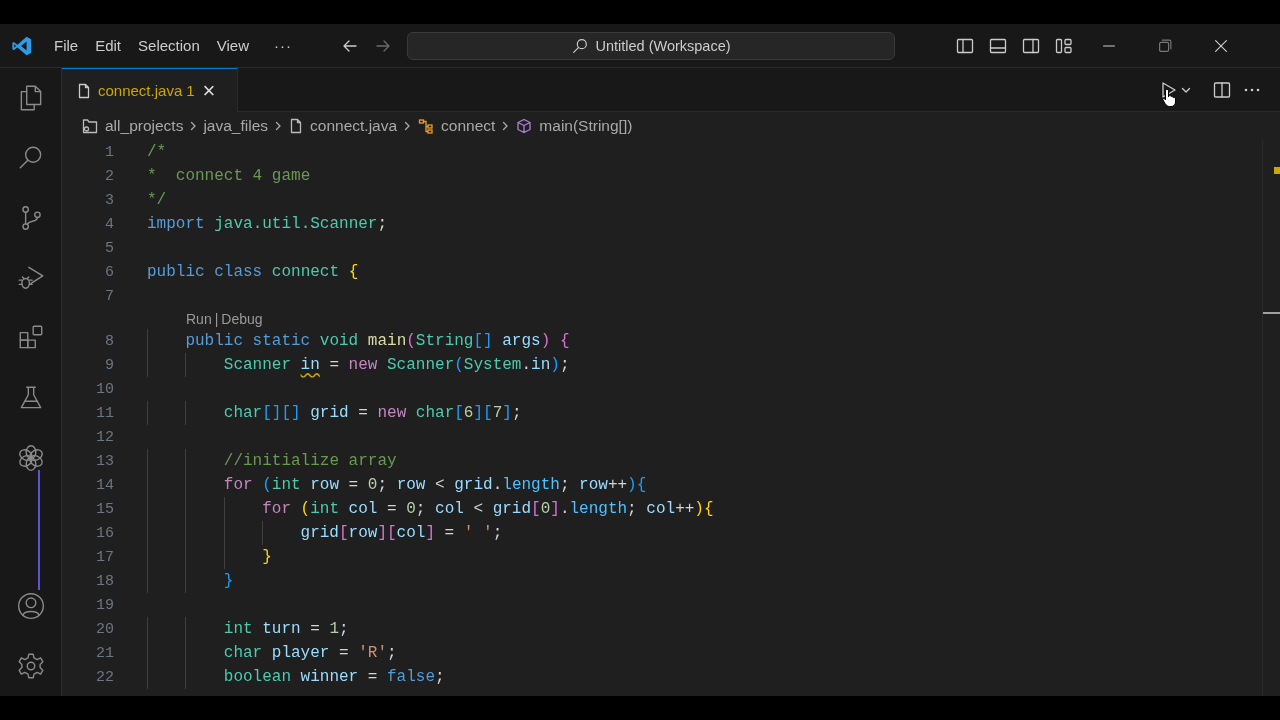 This screenshot has height=720, width=1280. What do you see at coordinates (109, 224) in the screenshot?
I see `line-number: 4` at bounding box center [109, 224].